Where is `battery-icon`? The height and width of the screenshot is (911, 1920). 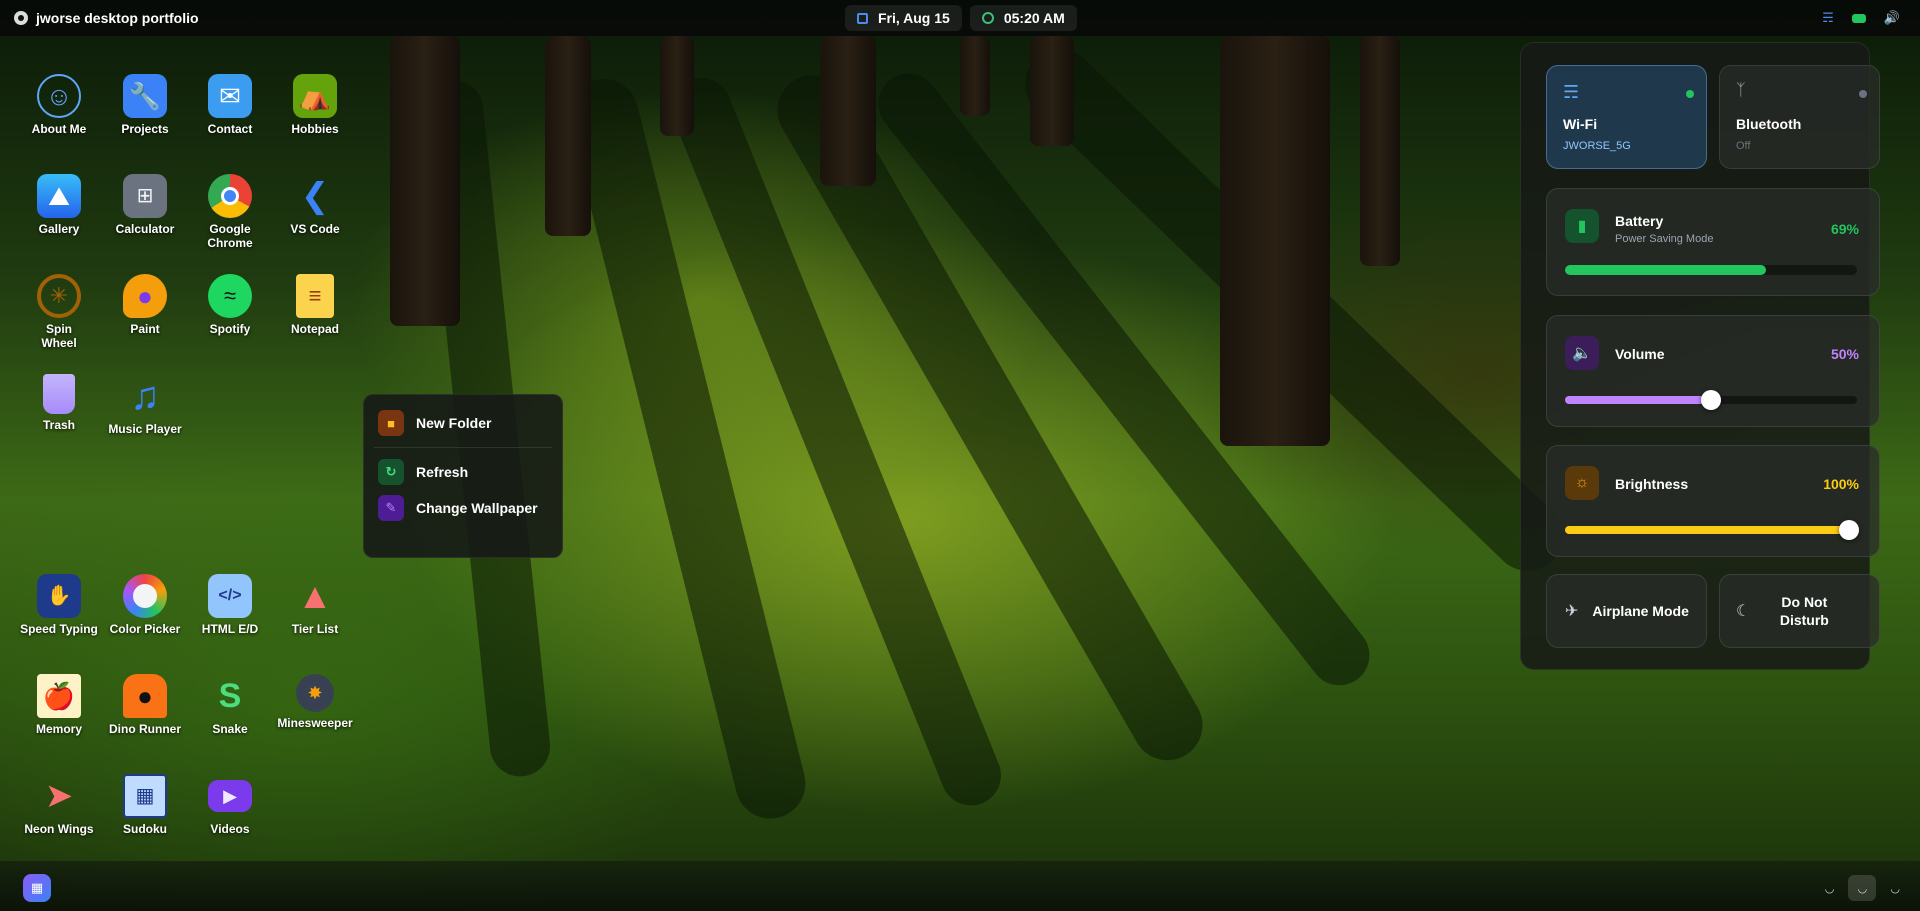 battery-icon is located at coordinates (1858, 18).